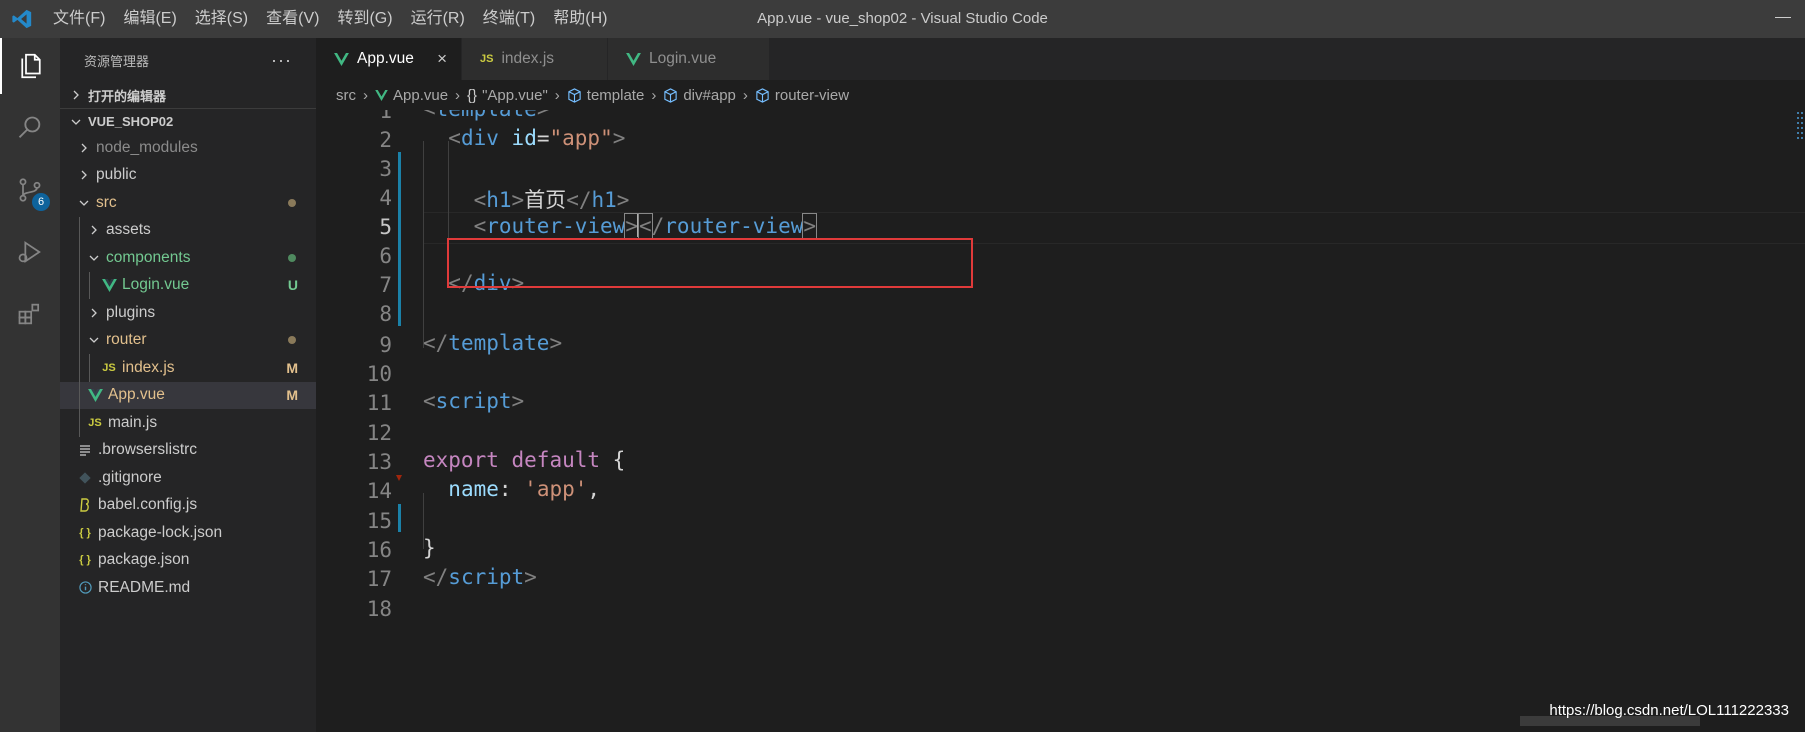  Describe the element at coordinates (524, 489) in the screenshot. I see `code-line-14: name: 'app',` at that location.